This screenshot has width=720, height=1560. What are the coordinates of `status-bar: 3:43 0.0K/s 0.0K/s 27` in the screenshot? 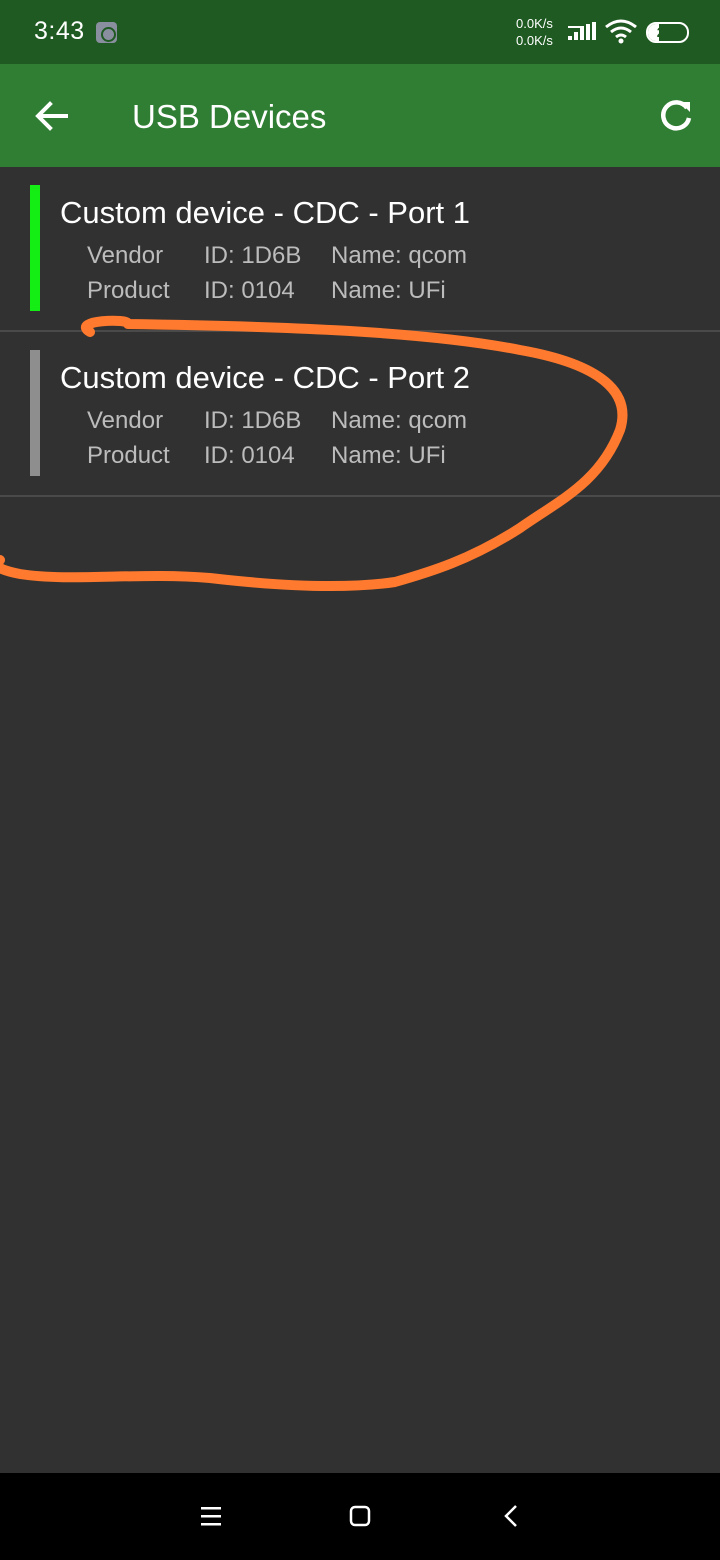 It's located at (360, 32).